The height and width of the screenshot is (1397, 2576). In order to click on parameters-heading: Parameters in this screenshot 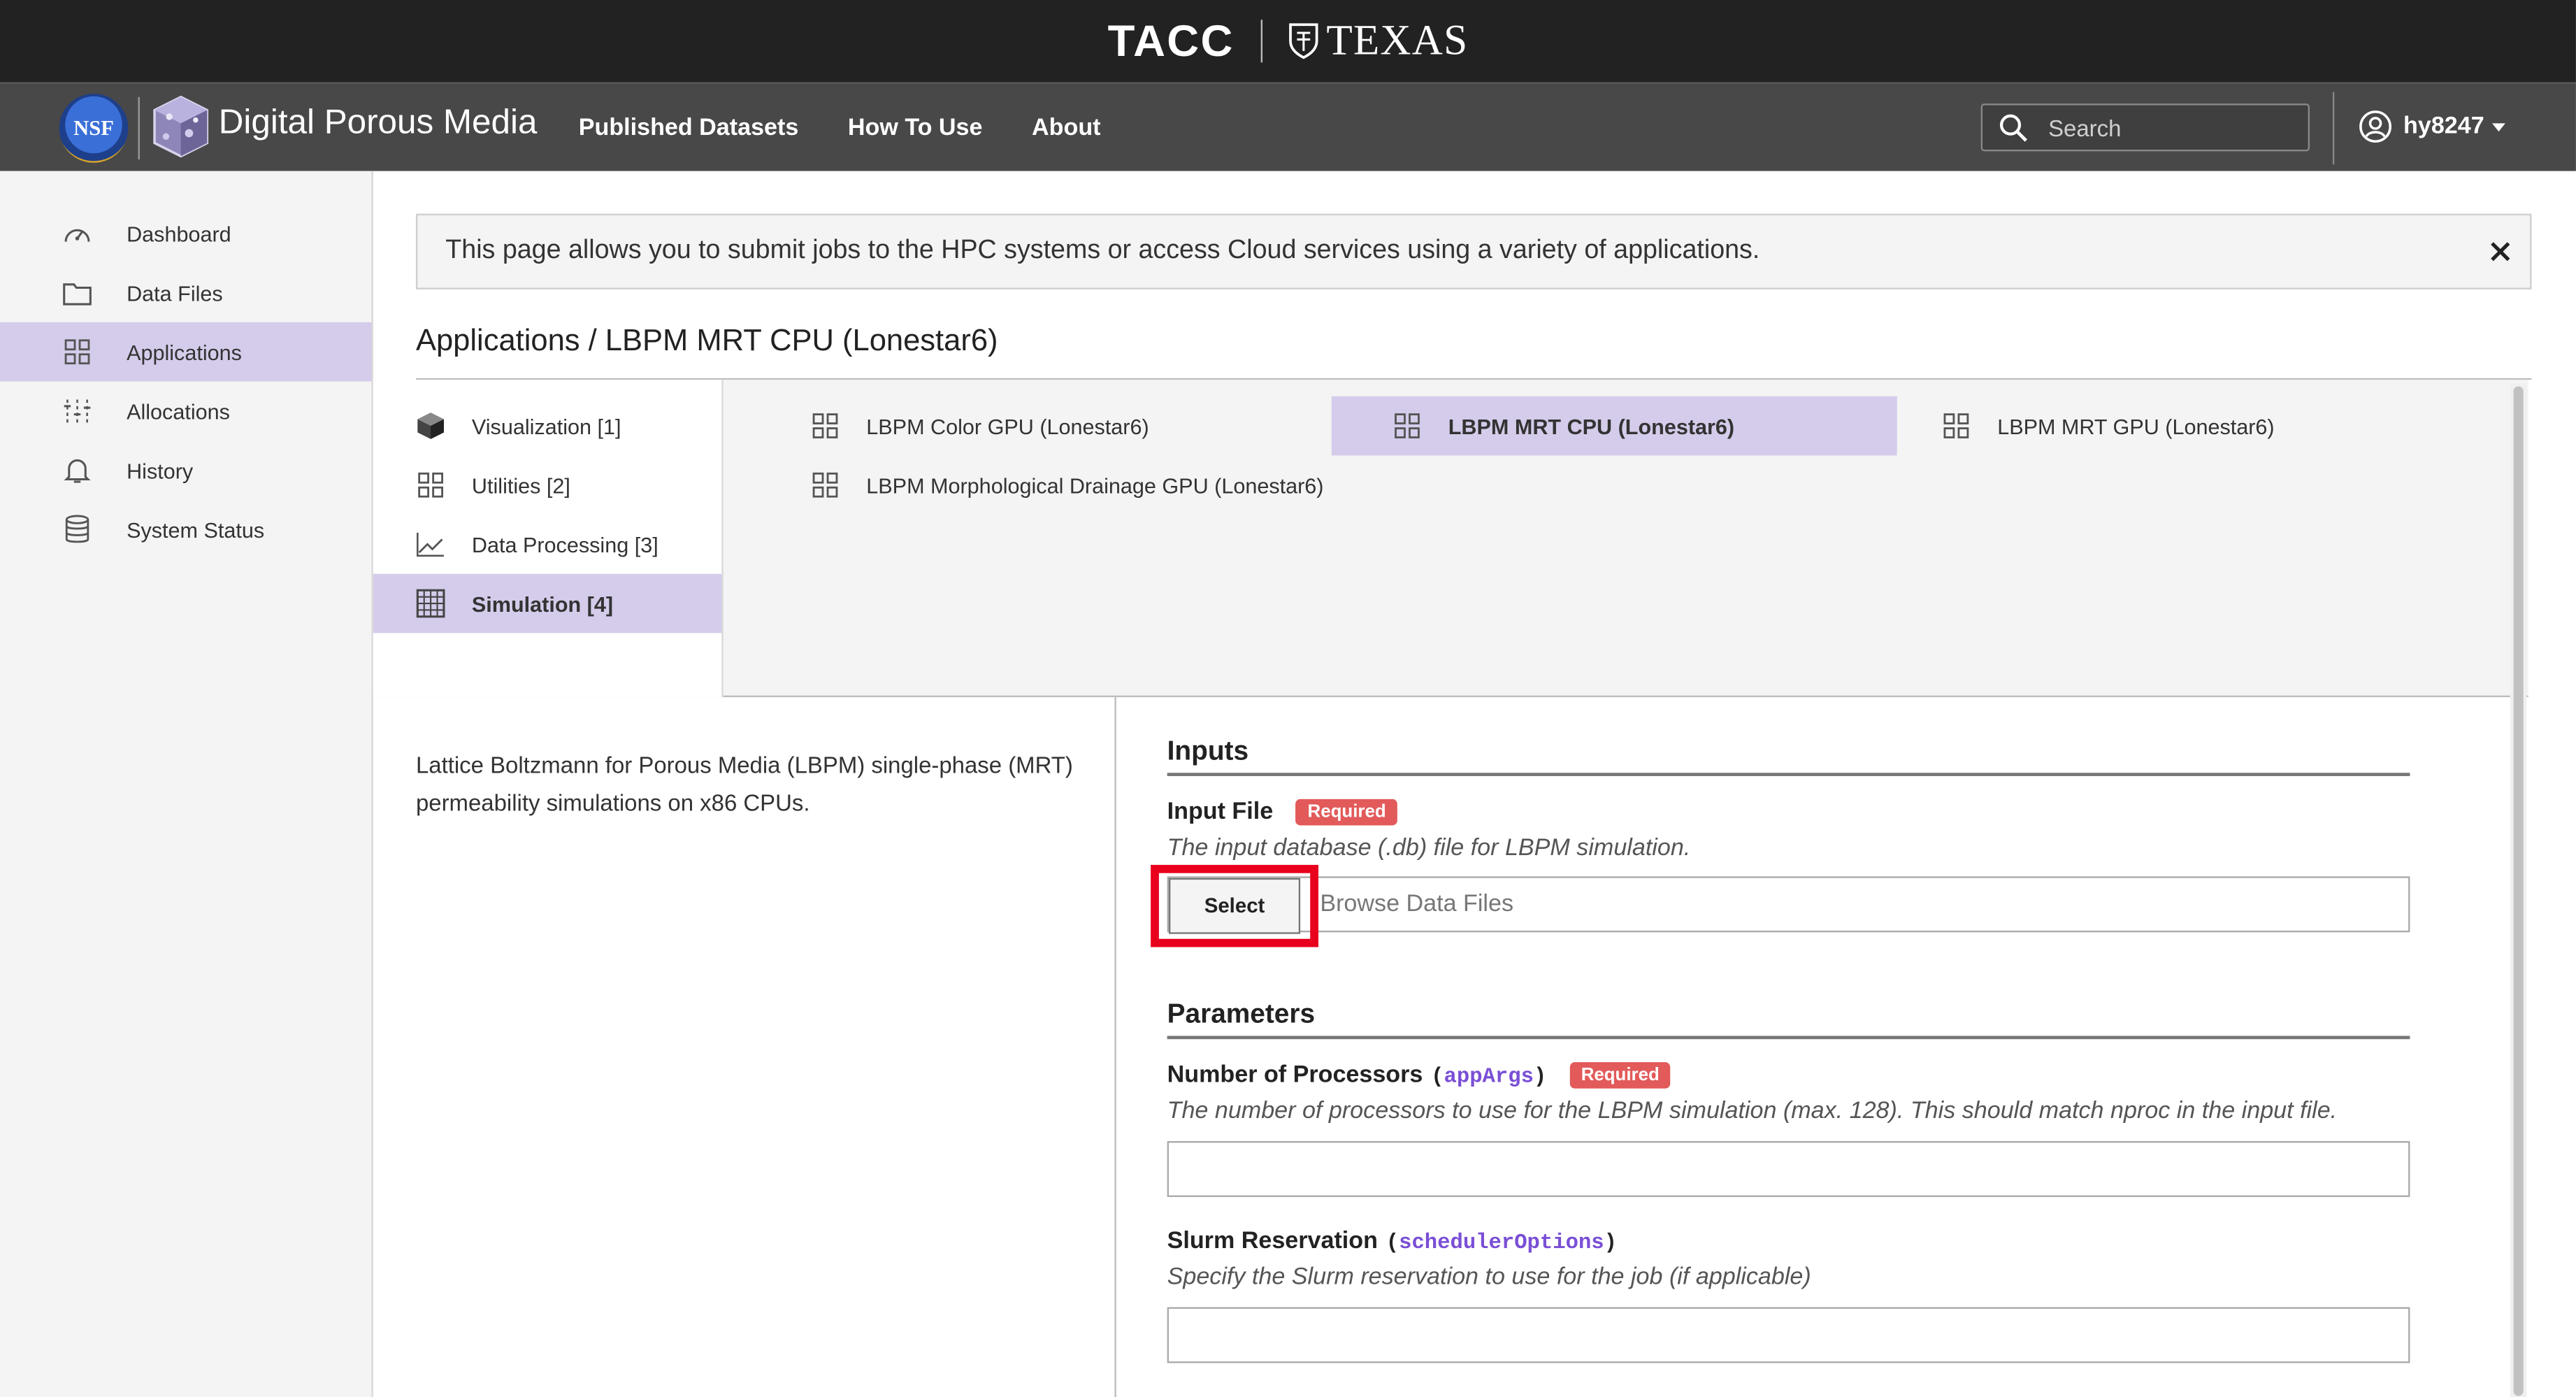, I will do `click(1241, 1014)`.